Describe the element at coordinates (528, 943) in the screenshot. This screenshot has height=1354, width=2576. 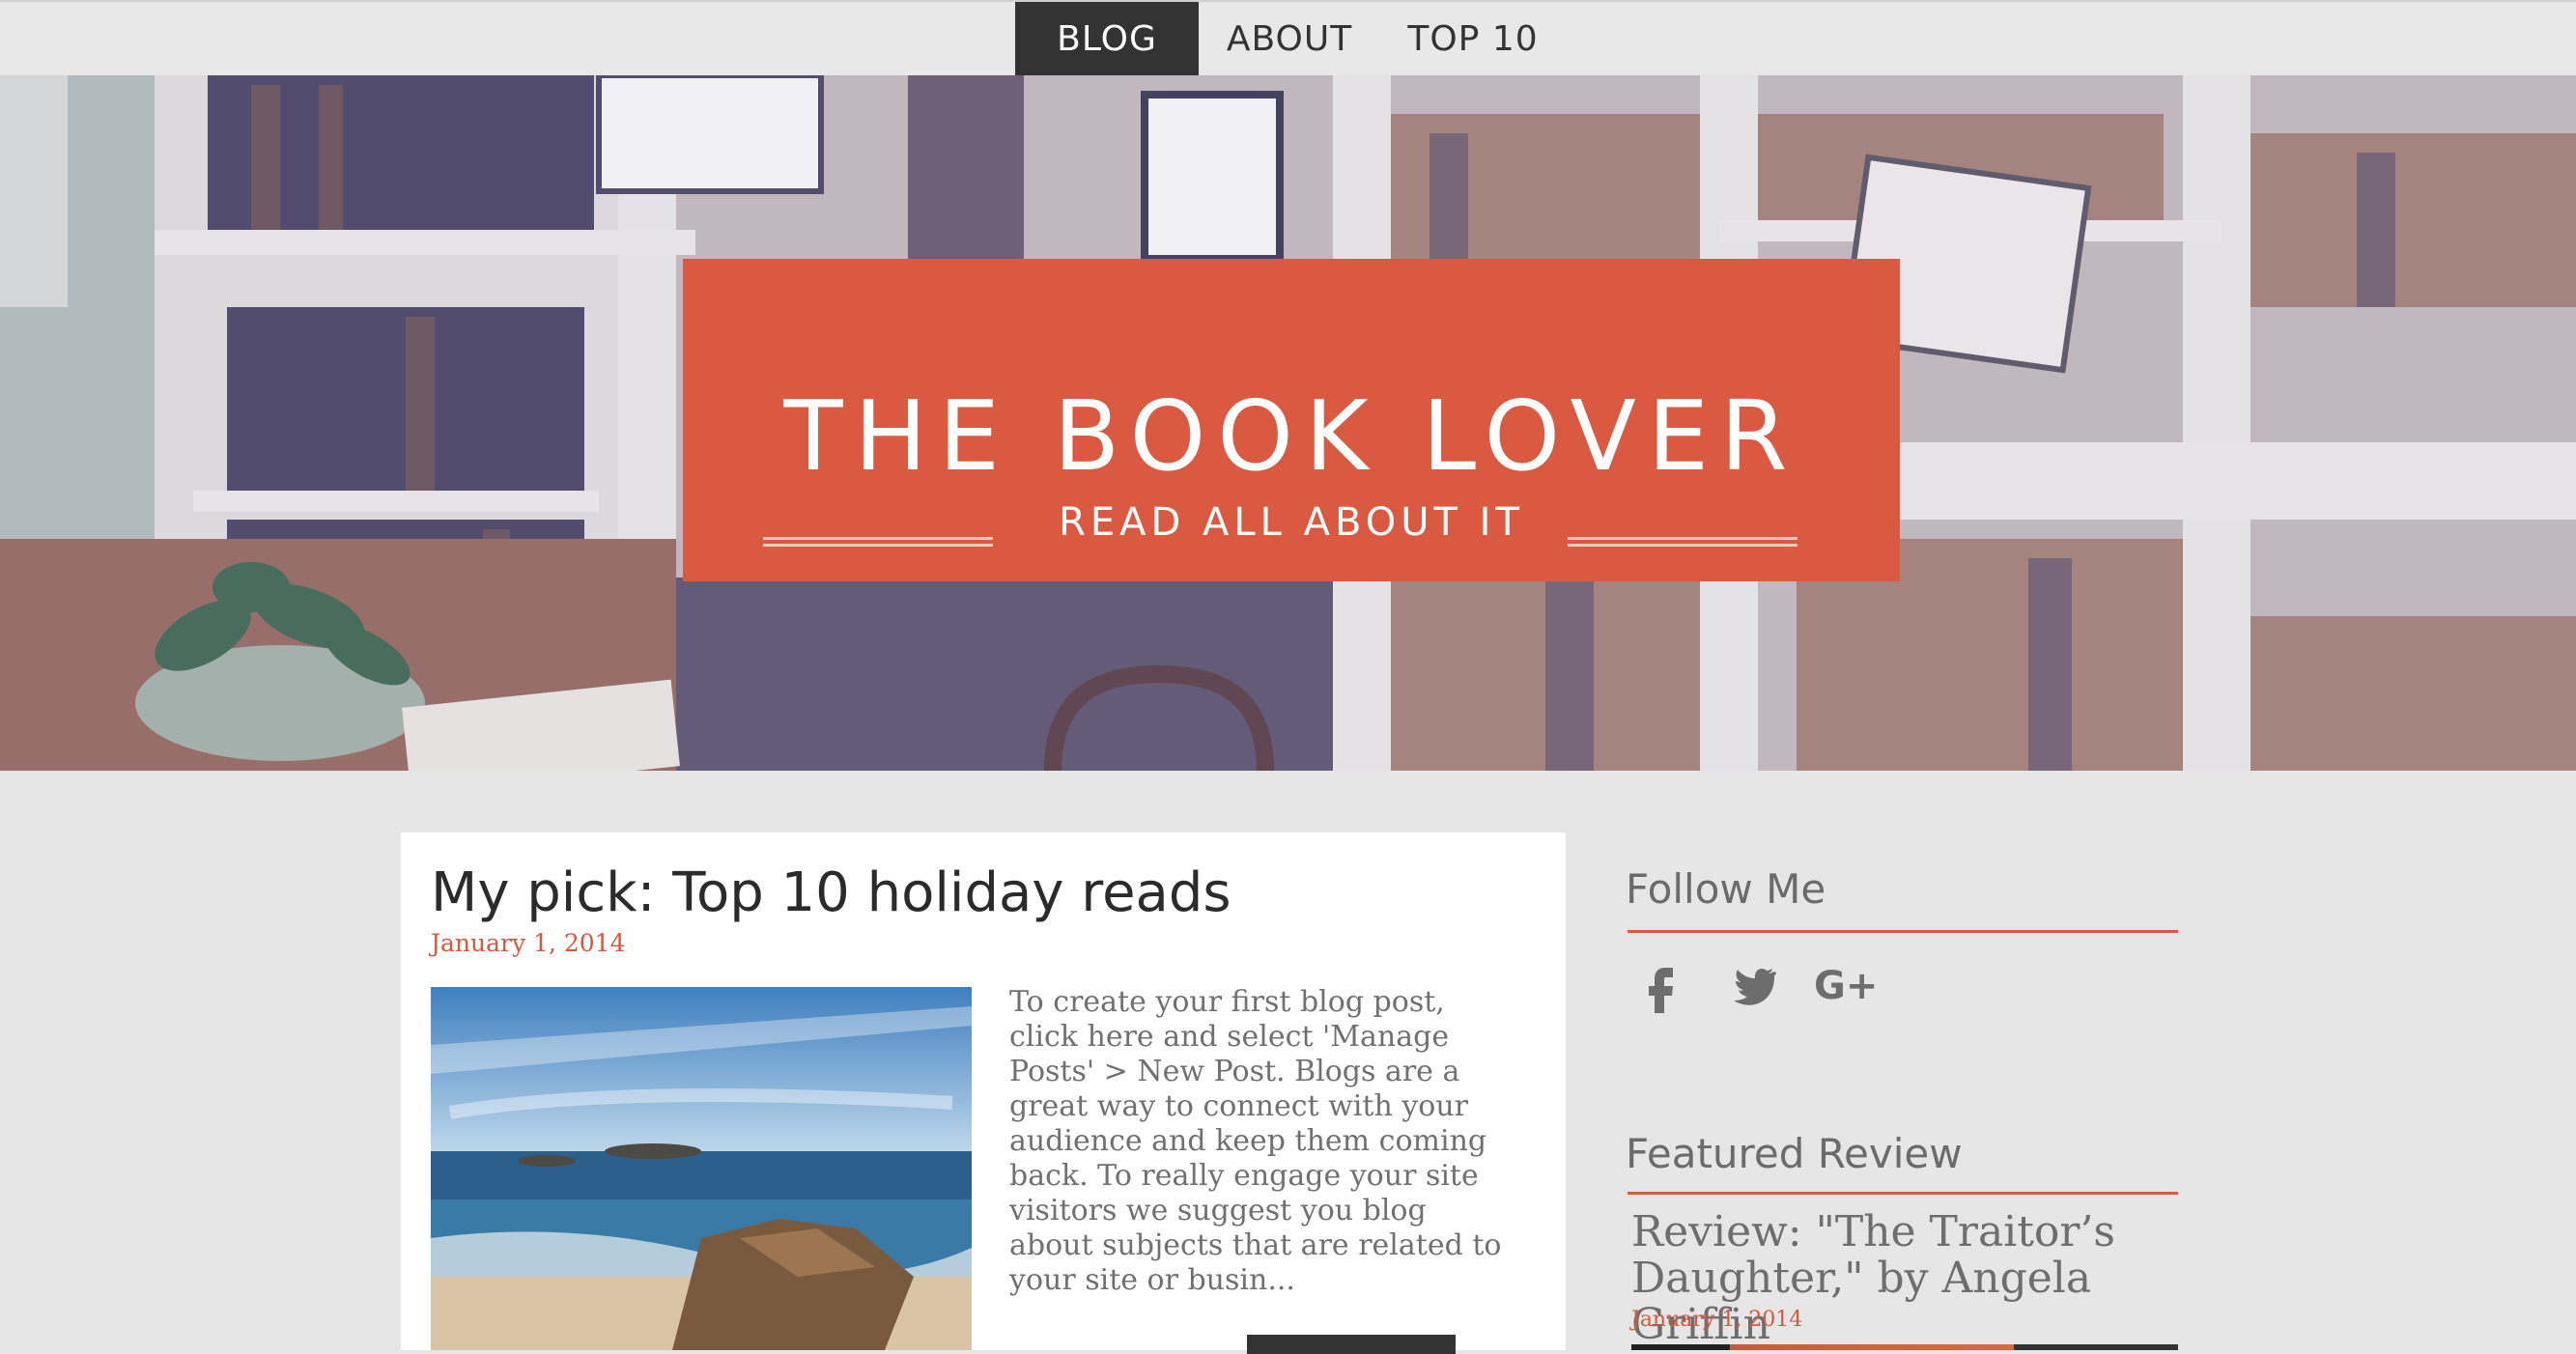
I see `post-date: January 1, 2014` at that location.